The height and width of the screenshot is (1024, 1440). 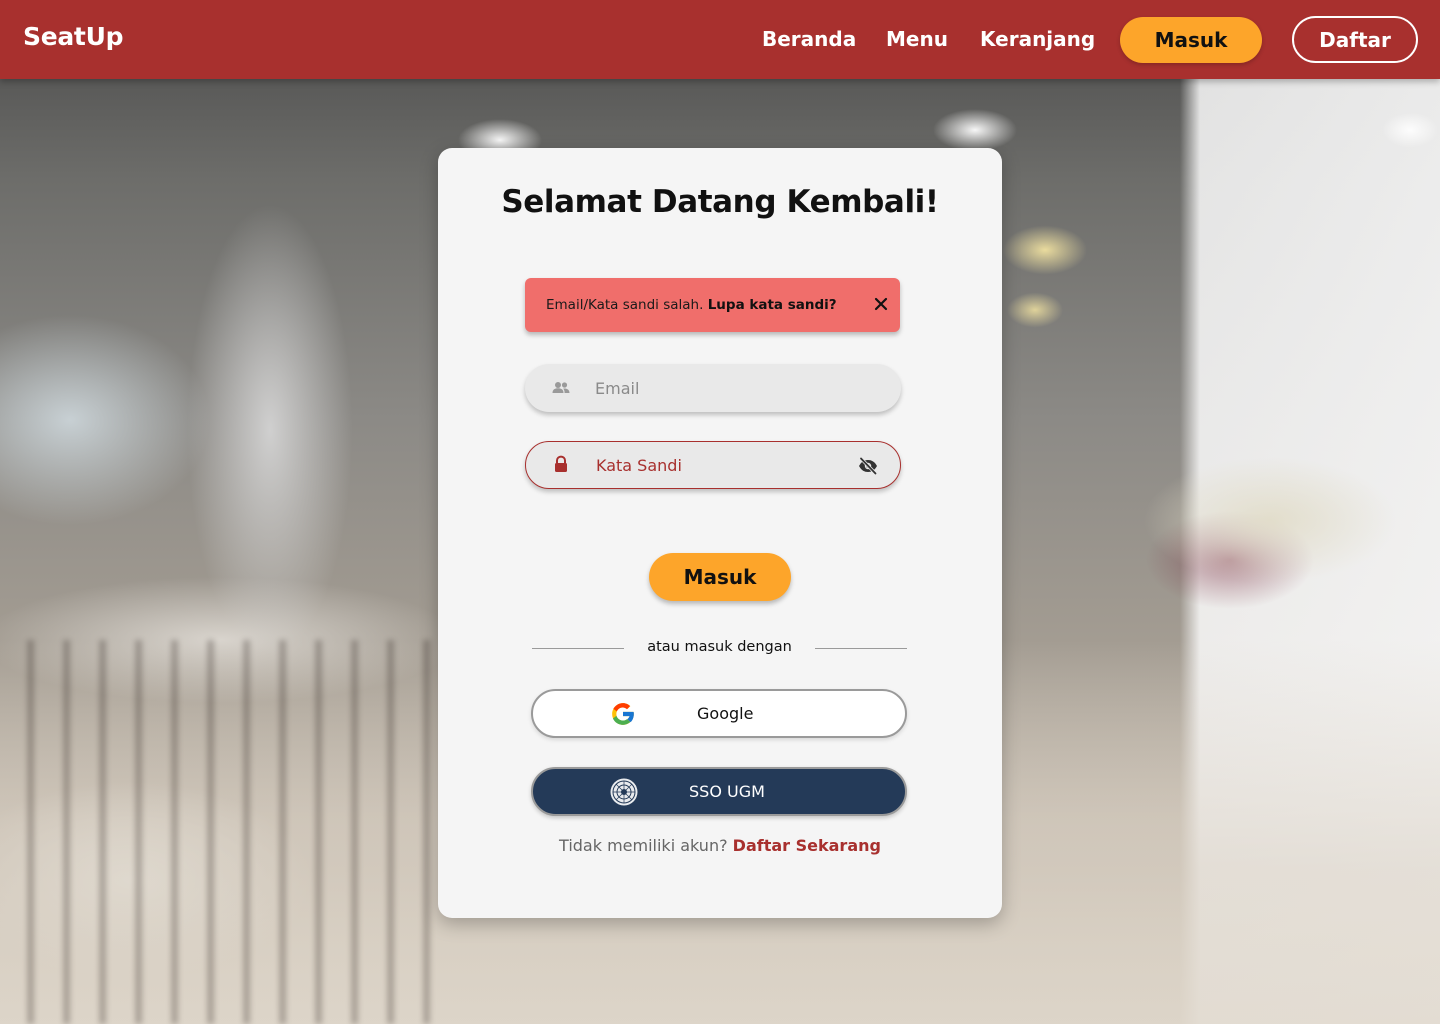 I want to click on background-chairs, so click(x=220, y=832).